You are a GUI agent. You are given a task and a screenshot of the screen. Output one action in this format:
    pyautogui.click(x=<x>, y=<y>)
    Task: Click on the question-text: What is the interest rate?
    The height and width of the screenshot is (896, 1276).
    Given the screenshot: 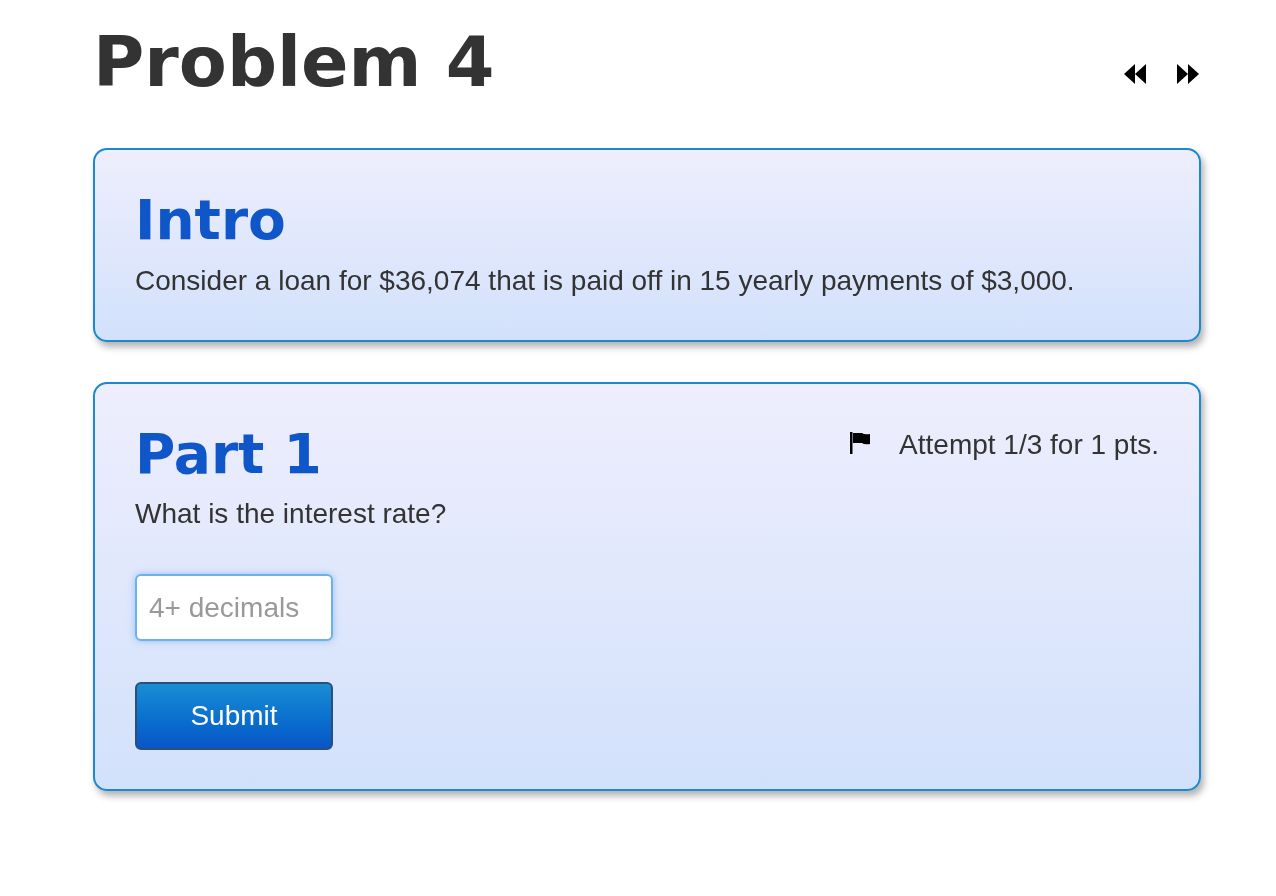 What is the action you would take?
    pyautogui.click(x=291, y=514)
    